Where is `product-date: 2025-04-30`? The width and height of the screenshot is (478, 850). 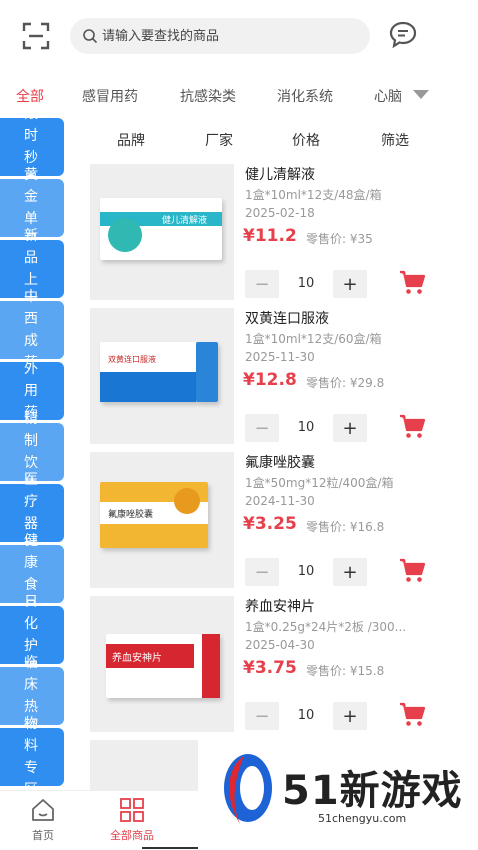 product-date: 2025-04-30 is located at coordinates (280, 645).